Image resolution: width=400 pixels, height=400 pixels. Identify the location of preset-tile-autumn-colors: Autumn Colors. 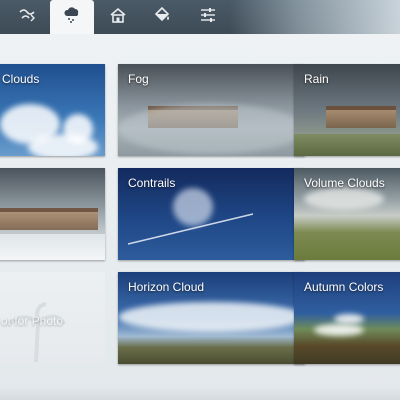
(347, 318).